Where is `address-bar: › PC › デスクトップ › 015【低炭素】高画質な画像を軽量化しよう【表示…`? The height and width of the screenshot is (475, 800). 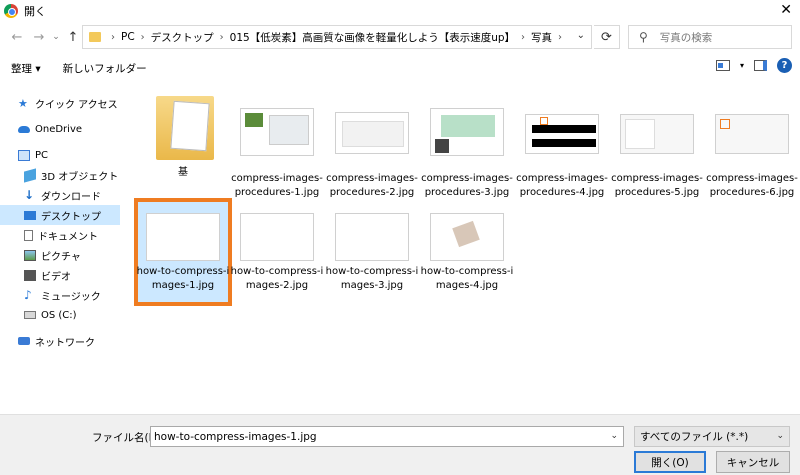
address-bar: › PC › デスクトップ › 015【低炭素】高画質な画像を軽量化しよう【表示… is located at coordinates (337, 37).